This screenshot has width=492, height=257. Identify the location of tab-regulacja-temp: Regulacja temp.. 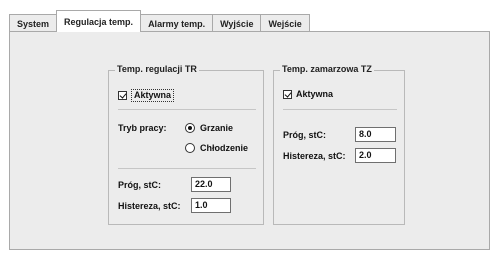
(99, 21).